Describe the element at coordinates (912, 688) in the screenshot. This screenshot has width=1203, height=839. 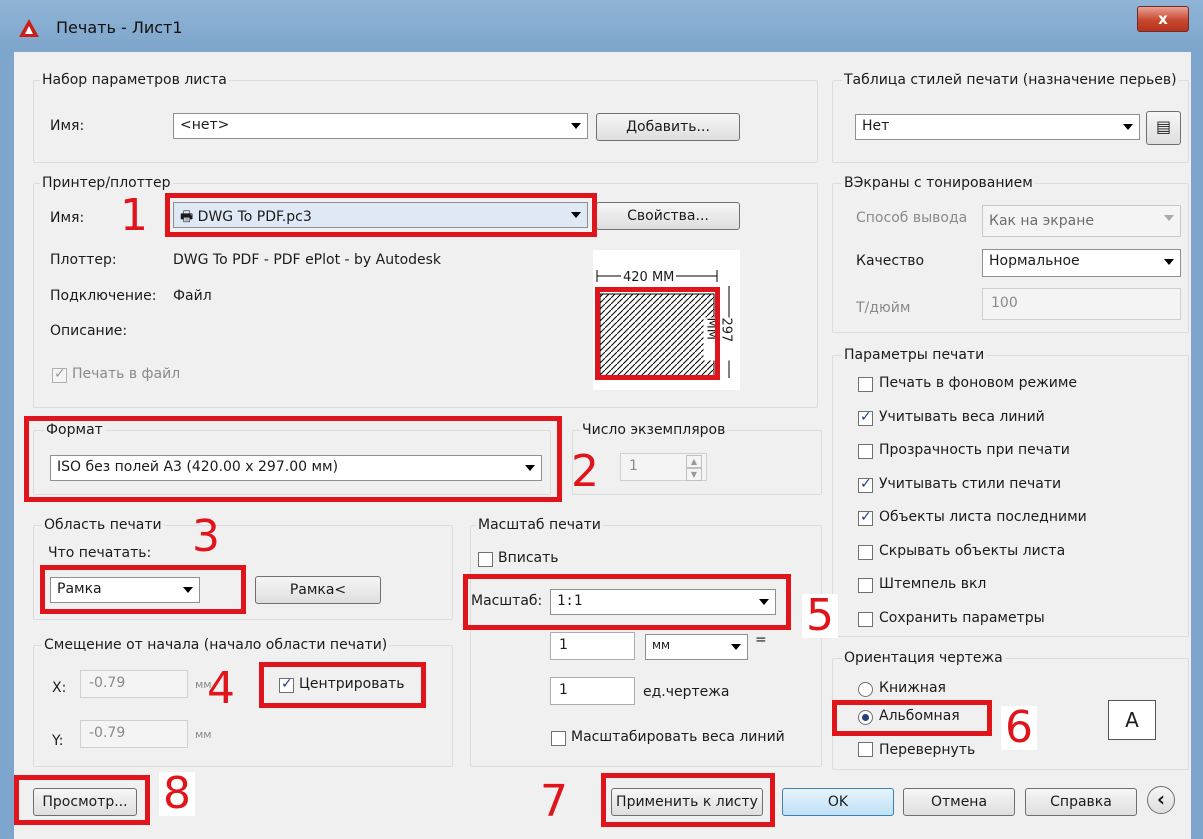
I see `portrait-label: Книжная` at that location.